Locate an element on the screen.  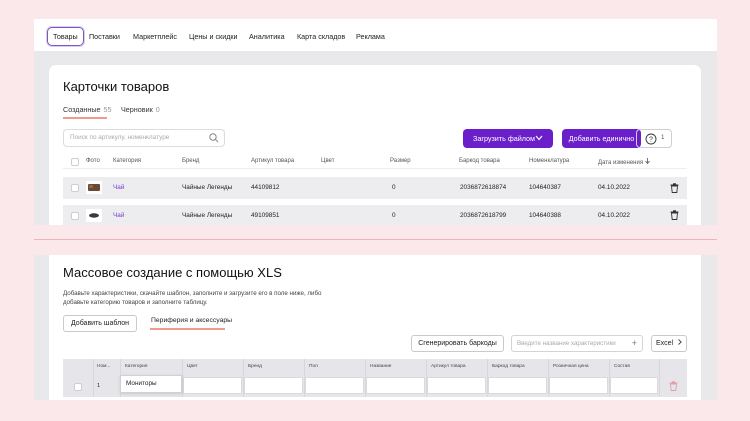
grid-col-gender: Пол is located at coordinates (313, 366).